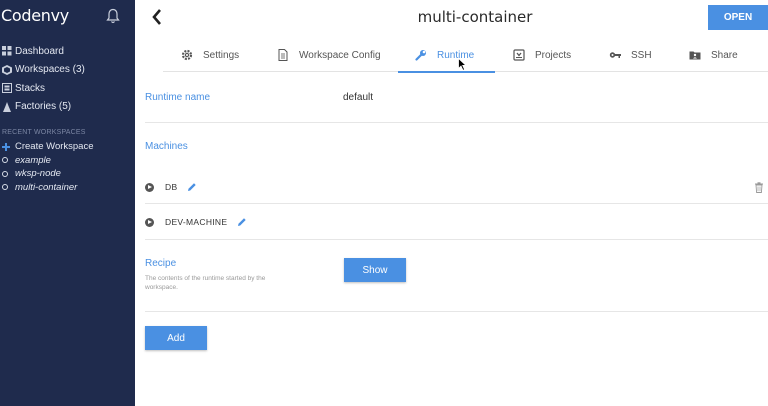 The width and height of the screenshot is (768, 406). I want to click on machine-name: DEV-MACHINE, so click(196, 222).